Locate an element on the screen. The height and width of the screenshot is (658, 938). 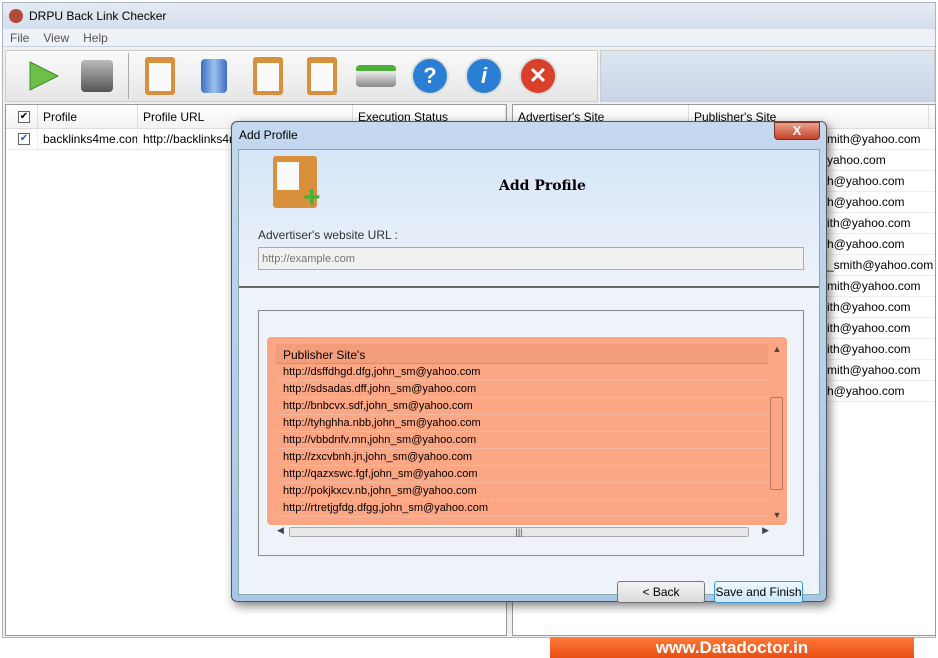
edit-profile-icon is located at coordinates (268, 76).